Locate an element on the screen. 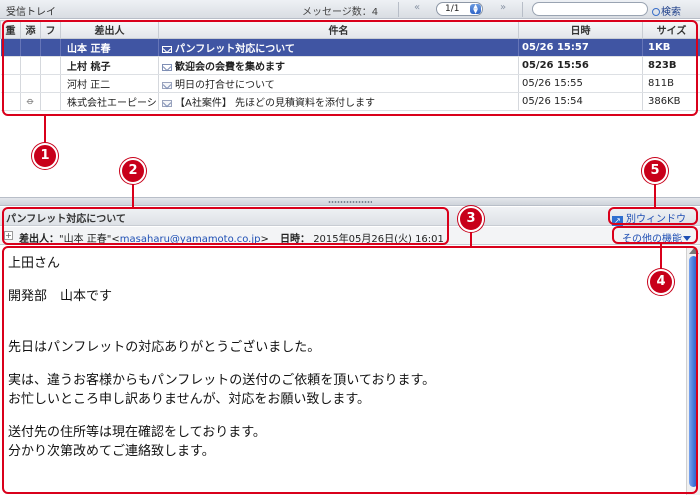 The height and width of the screenshot is (495, 700). inbox-toolbar: 受信トレイ メッセージ数：4 « 1/1 ▲ ▼ » 検索 is located at coordinates (350, 9).